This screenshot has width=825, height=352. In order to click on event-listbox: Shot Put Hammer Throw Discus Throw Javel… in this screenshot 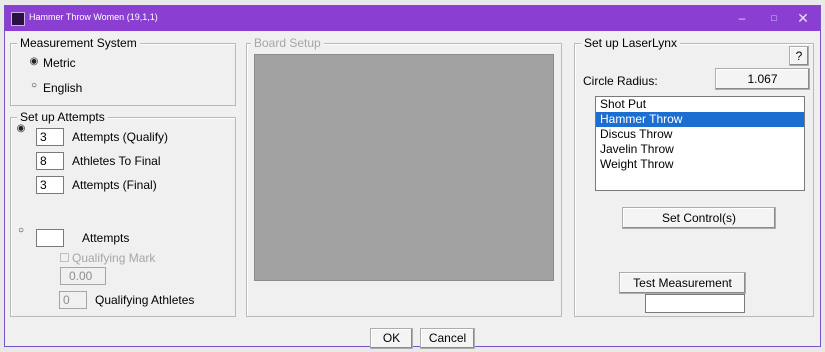, I will do `click(700, 143)`.